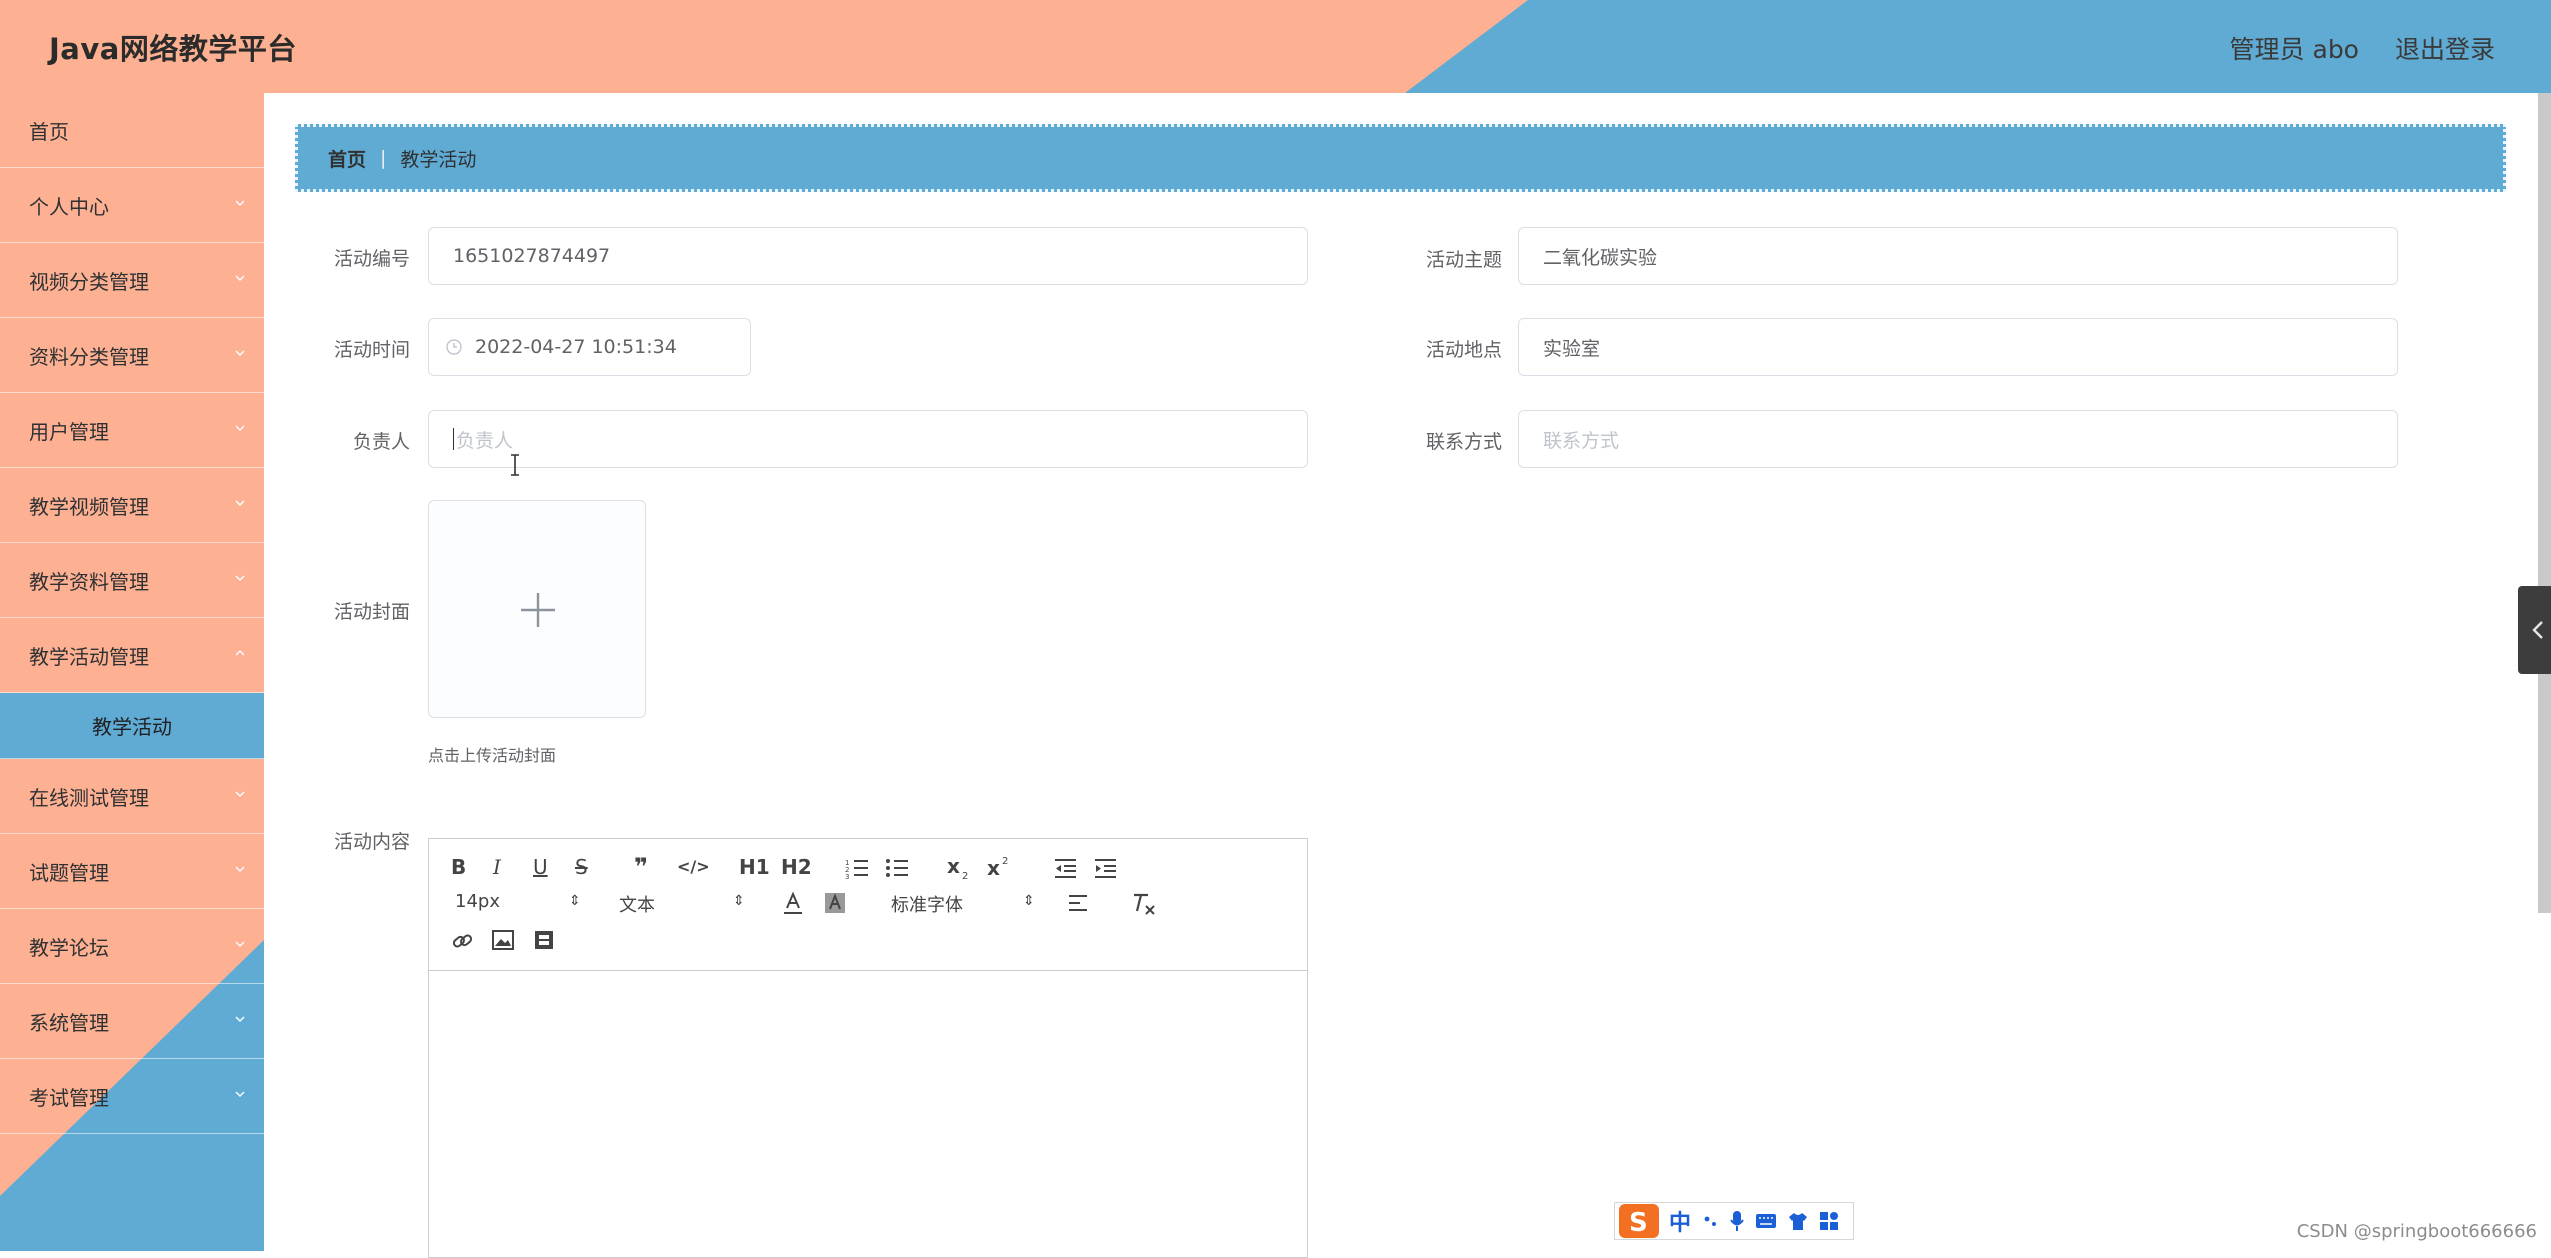 The image size is (2551, 1258). What do you see at coordinates (173, 49) in the screenshot?
I see `app-title: Java网络教学平台` at bounding box center [173, 49].